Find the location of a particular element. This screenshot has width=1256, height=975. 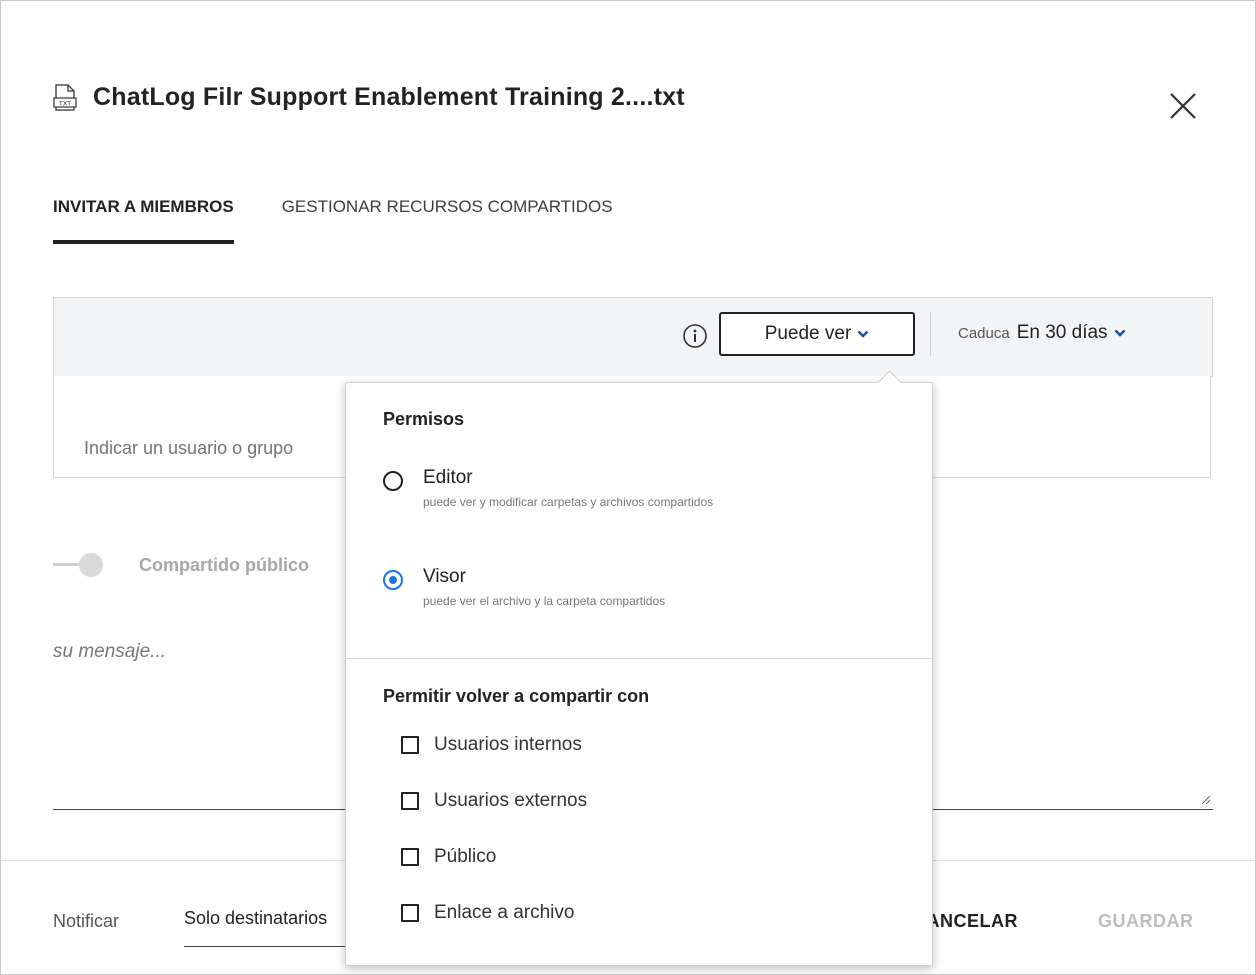

menu-divider is located at coordinates (639, 658).